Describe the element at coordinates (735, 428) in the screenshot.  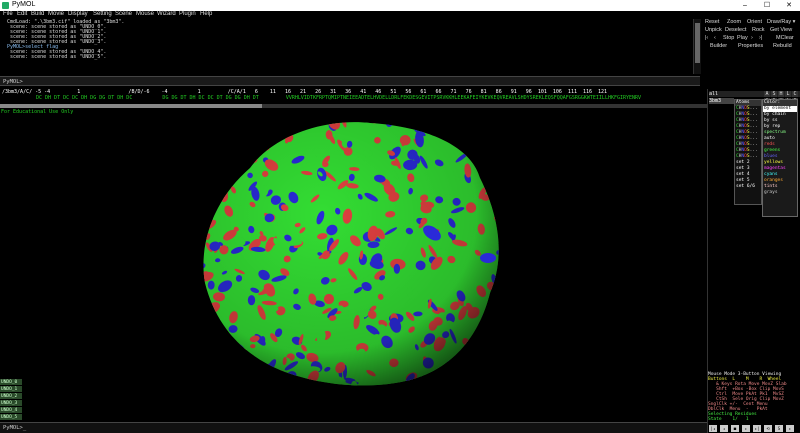
I see `playbar-button: ■` at that location.